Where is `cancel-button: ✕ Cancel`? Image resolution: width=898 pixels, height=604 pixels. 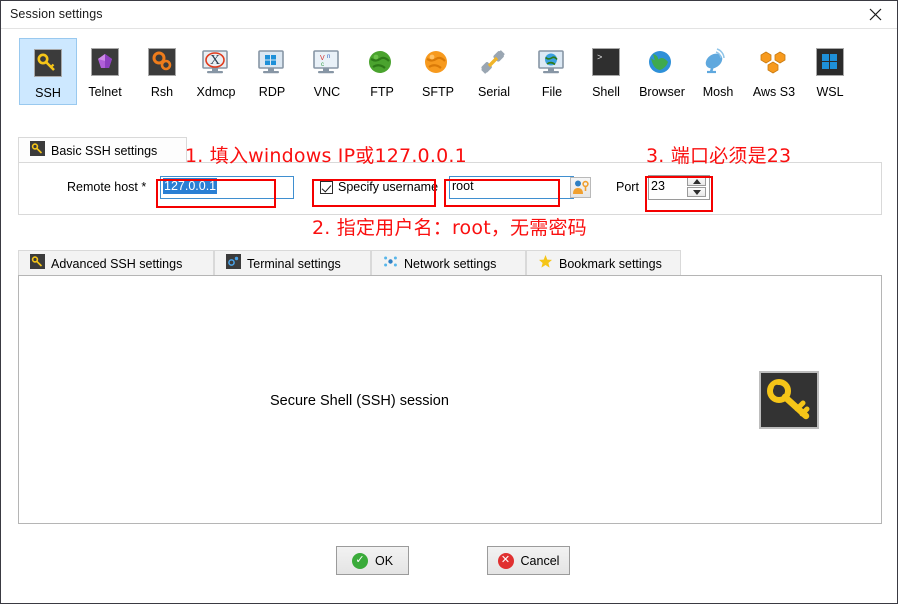 cancel-button: ✕ Cancel is located at coordinates (528, 560).